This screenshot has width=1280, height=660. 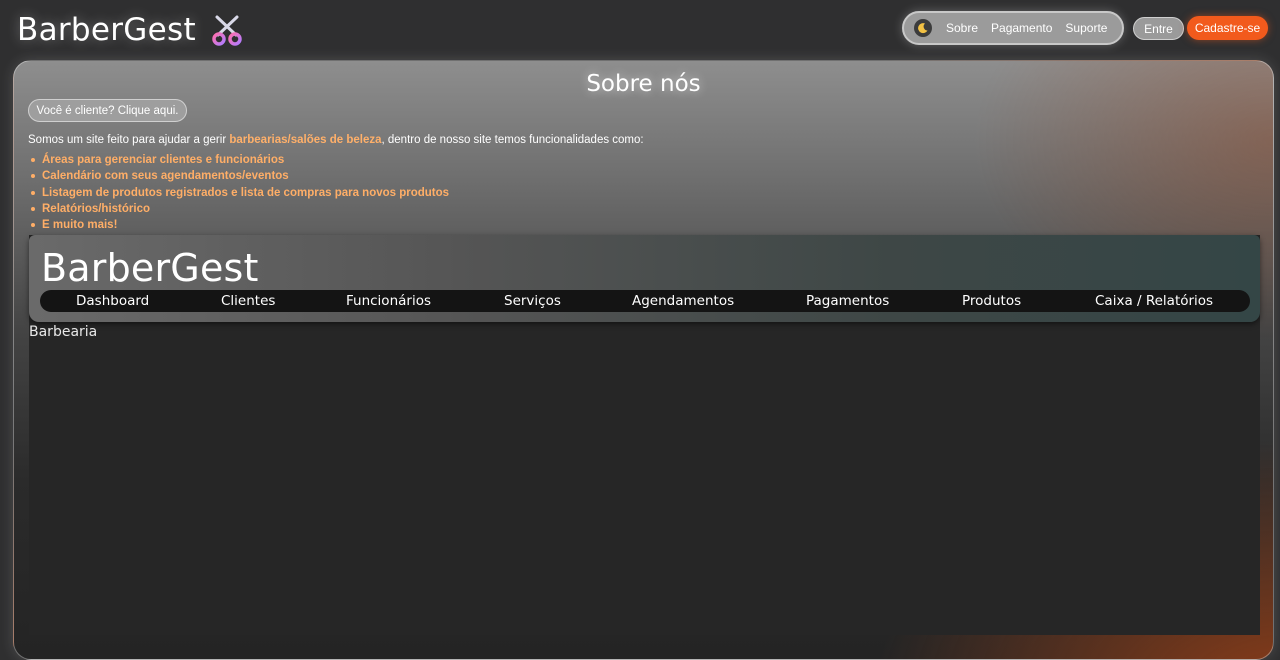 I want to click on page-title: Sobre nós, so click(x=643, y=84).